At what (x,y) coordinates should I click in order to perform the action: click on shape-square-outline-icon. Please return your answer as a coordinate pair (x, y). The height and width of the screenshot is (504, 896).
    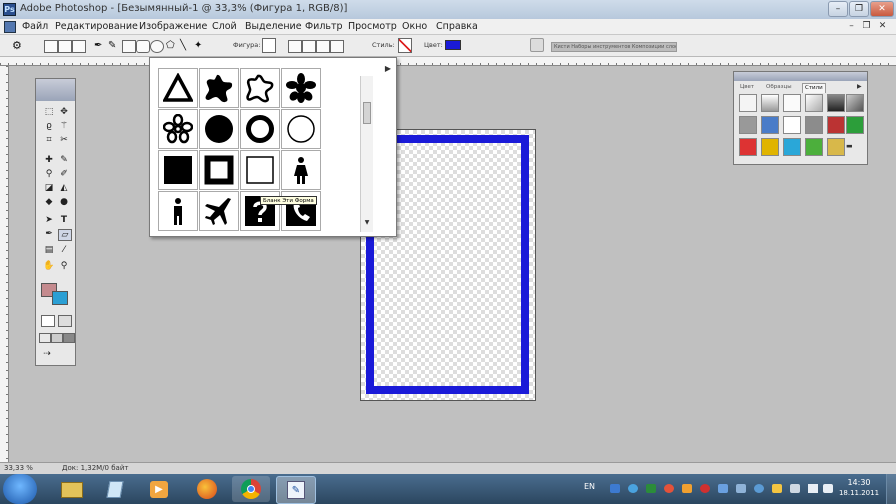
    Looking at the image, I should click on (260, 170).